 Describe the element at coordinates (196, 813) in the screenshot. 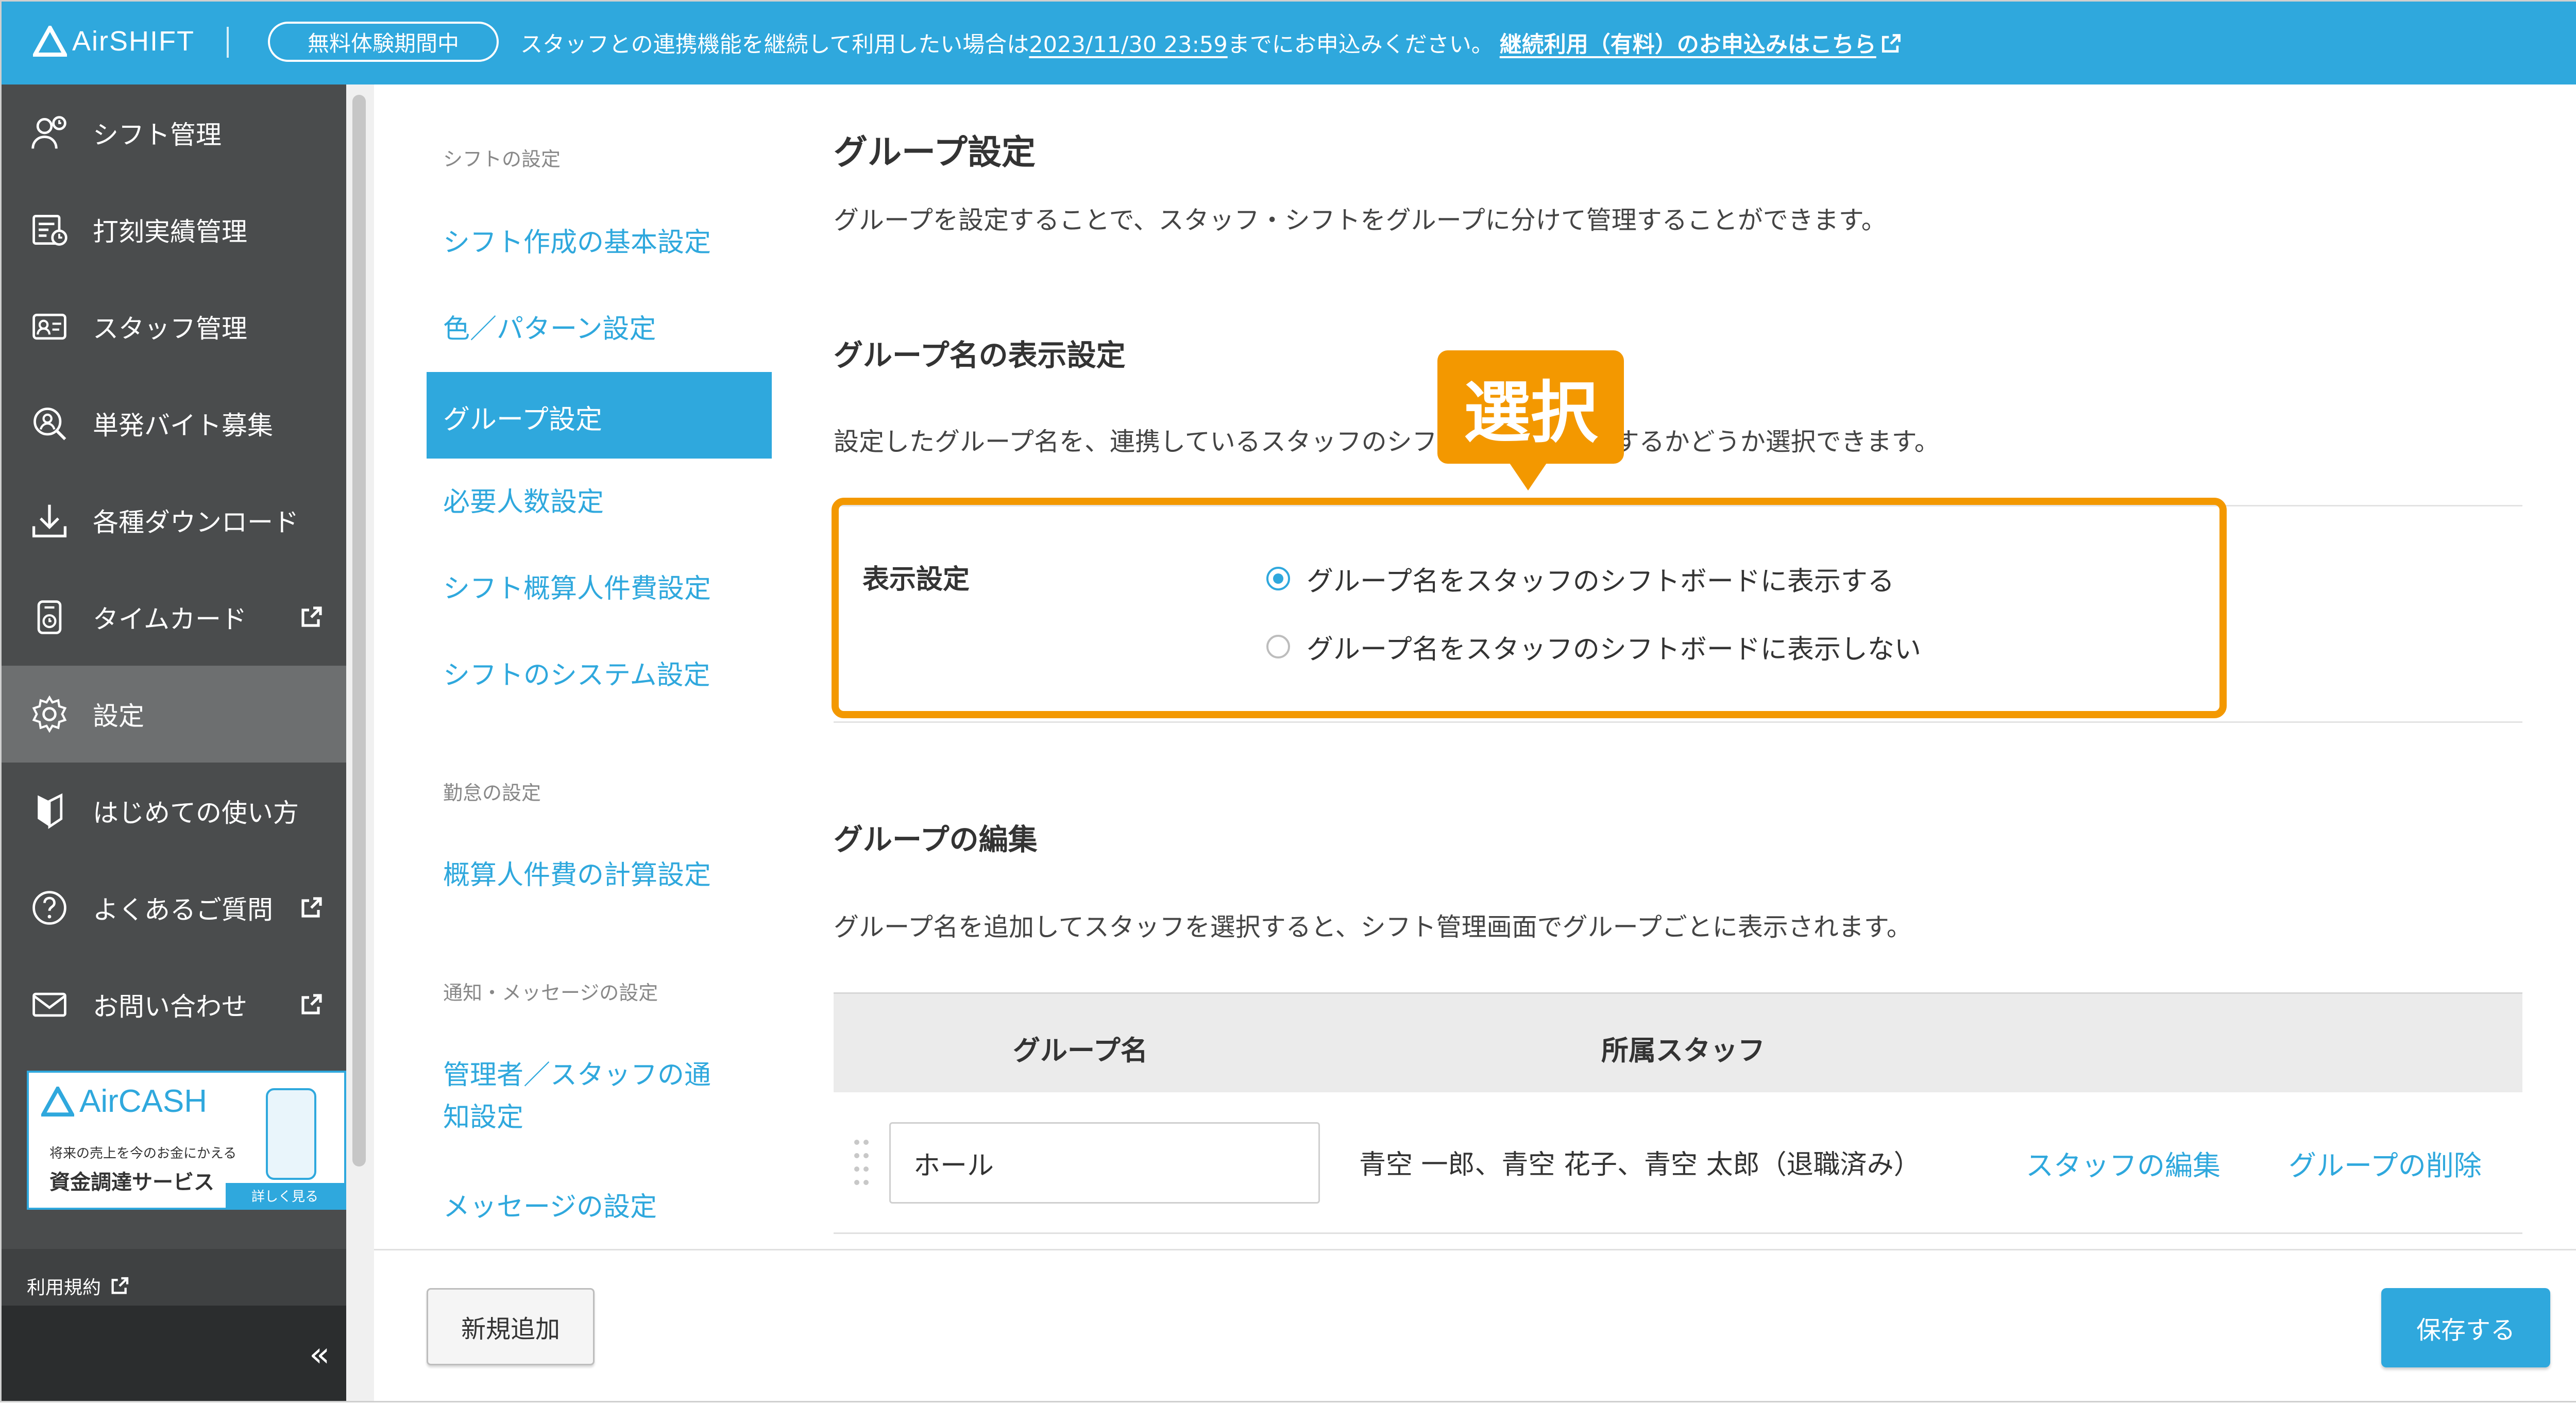

I see `sidebar-label: はじめての使い方` at that location.